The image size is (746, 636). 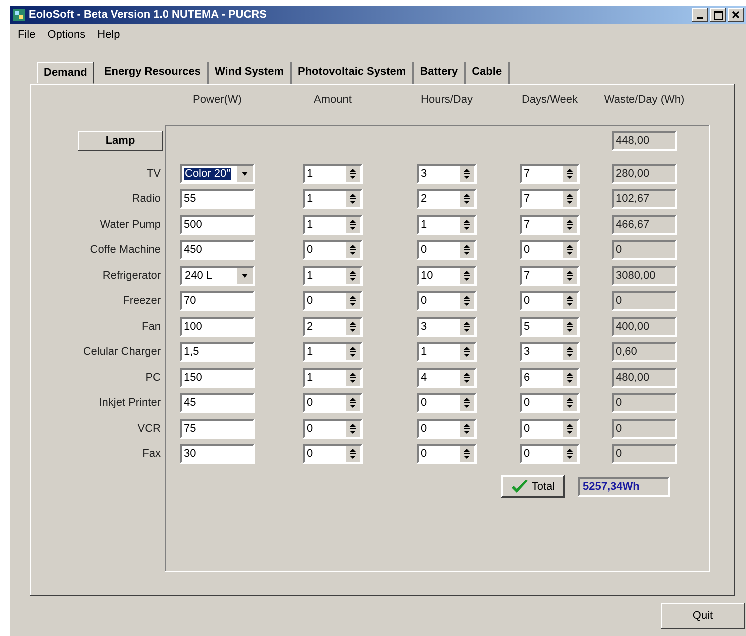 I want to click on tab: Photovoltaic System, so click(x=353, y=73).